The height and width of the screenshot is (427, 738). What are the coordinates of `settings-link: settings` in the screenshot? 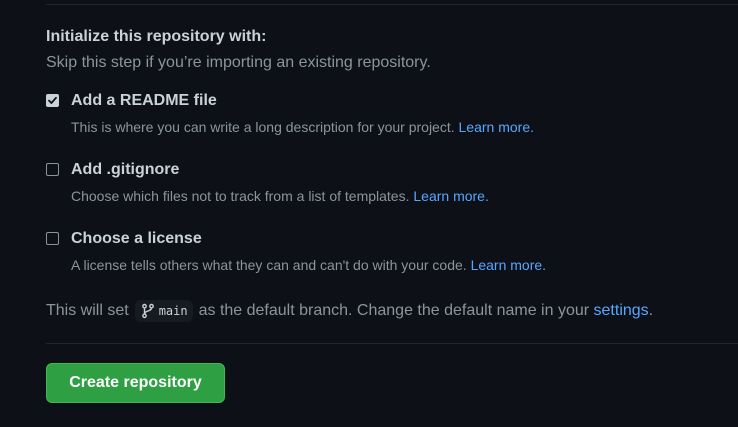 It's located at (621, 311).